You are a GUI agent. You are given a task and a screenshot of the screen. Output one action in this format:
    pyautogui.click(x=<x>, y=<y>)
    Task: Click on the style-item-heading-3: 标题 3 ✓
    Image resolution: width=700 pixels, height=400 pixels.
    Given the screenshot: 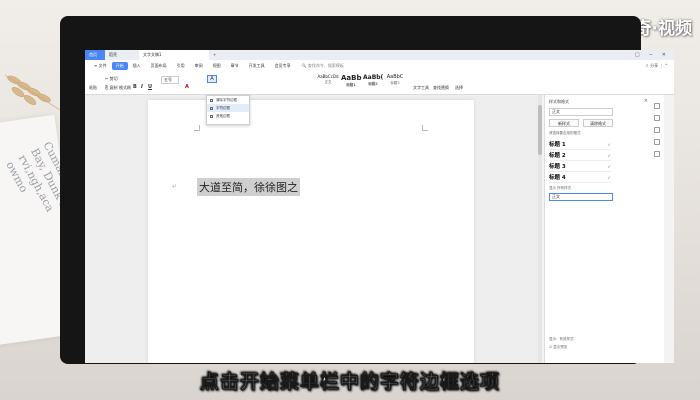 What is the action you would take?
    pyautogui.click(x=580, y=167)
    